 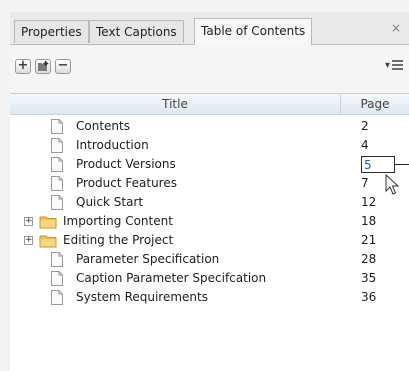 What do you see at coordinates (209, 240) in the screenshot?
I see `table-row: + Editing the Project 21` at bounding box center [209, 240].